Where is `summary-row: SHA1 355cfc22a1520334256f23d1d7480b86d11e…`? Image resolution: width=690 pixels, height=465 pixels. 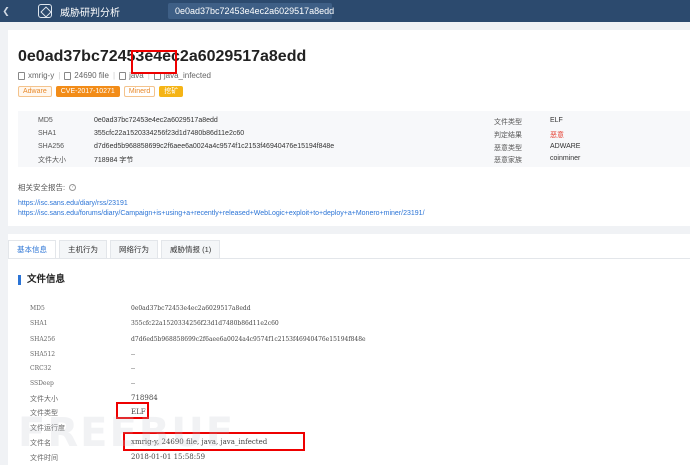
summary-row: SHA1 355cfc22a1520334256f23d1d7480b86d11e… is located at coordinates (141, 133).